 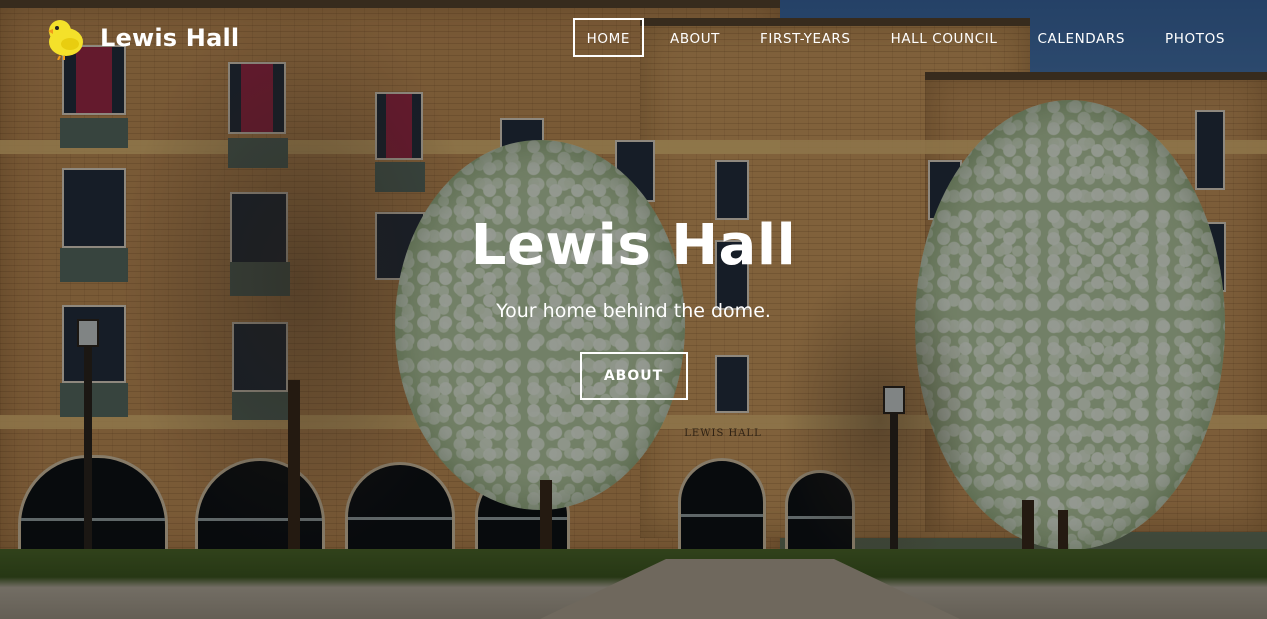 I want to click on nav-item-home: HOME, so click(x=608, y=37).